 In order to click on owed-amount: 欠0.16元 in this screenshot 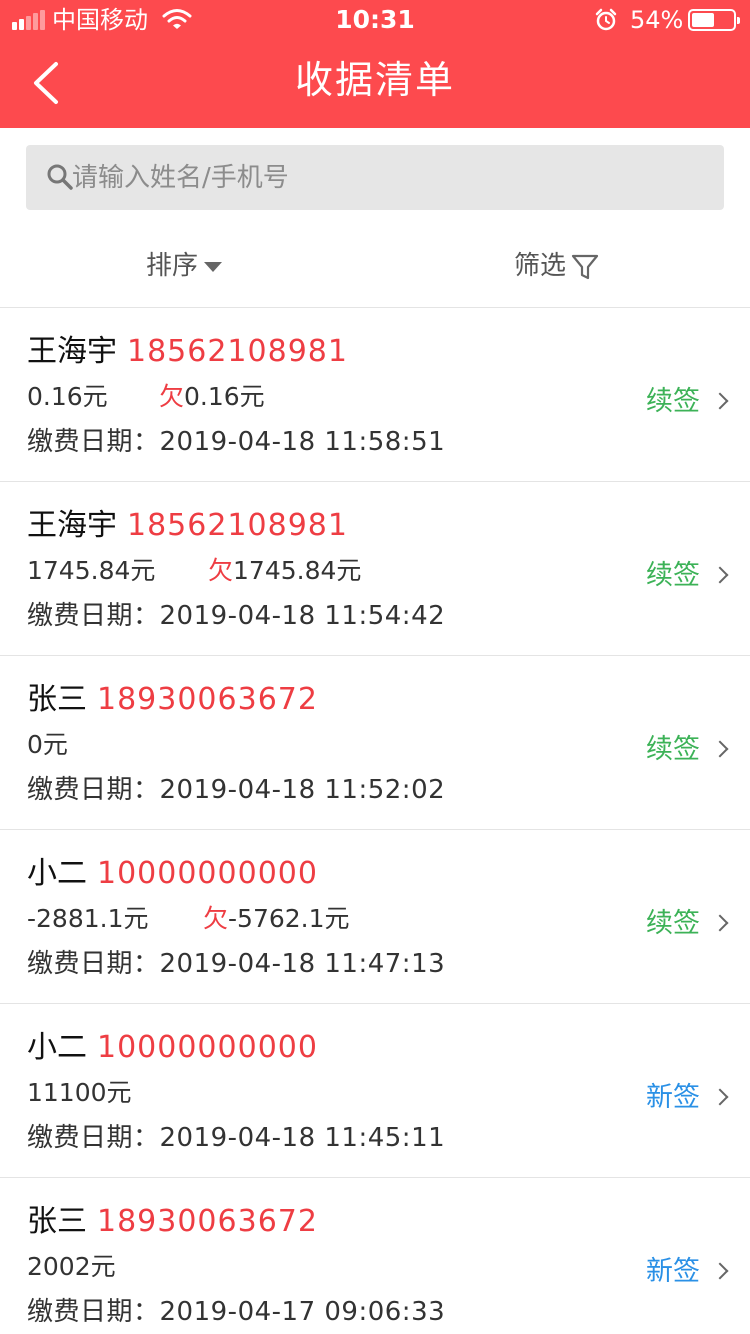, I will do `click(212, 397)`.